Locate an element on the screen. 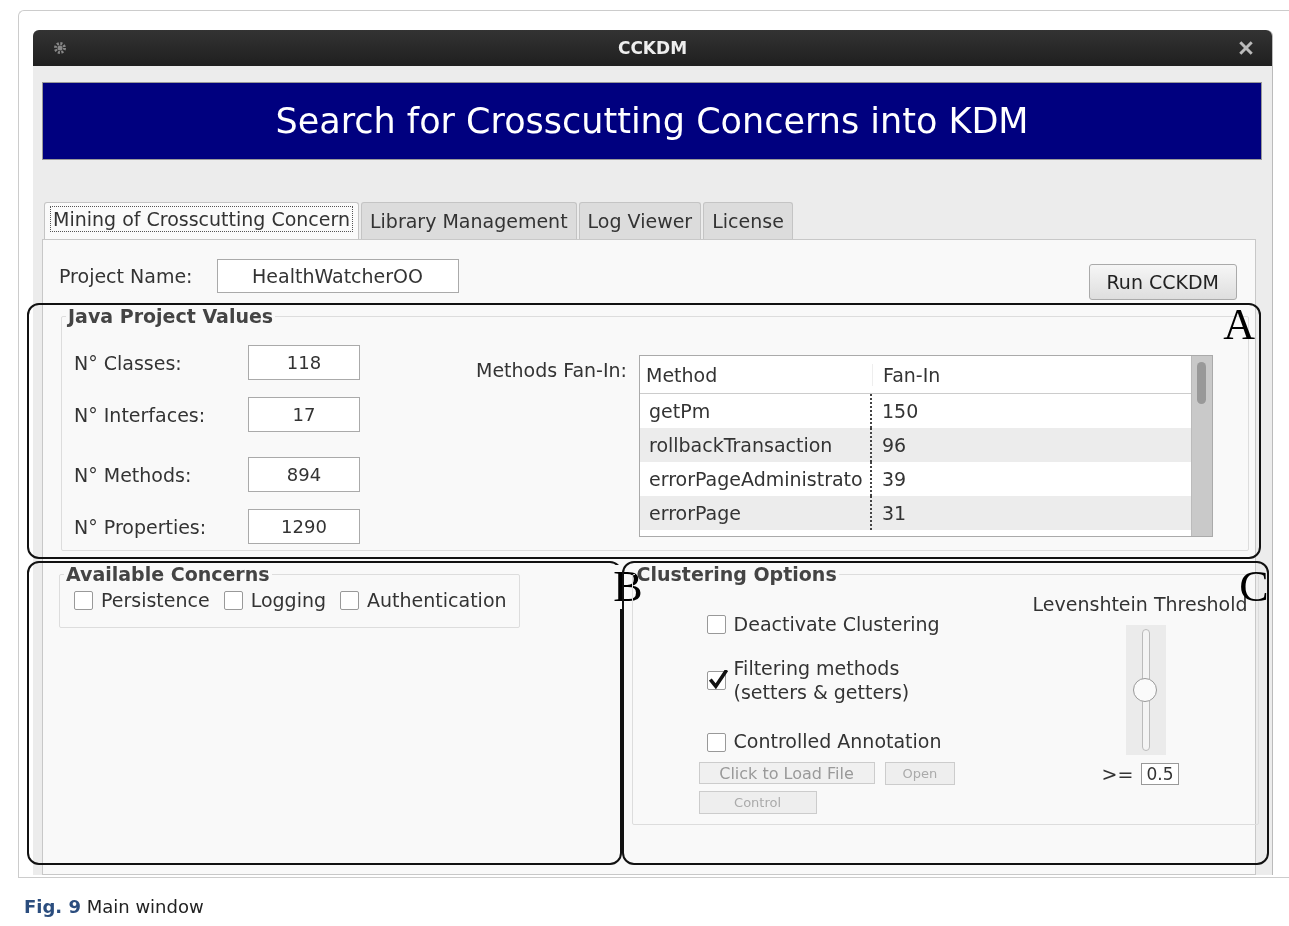 Image resolution: width=1289 pixels, height=926 pixels. checkbox-label: Logging is located at coordinates (288, 600).